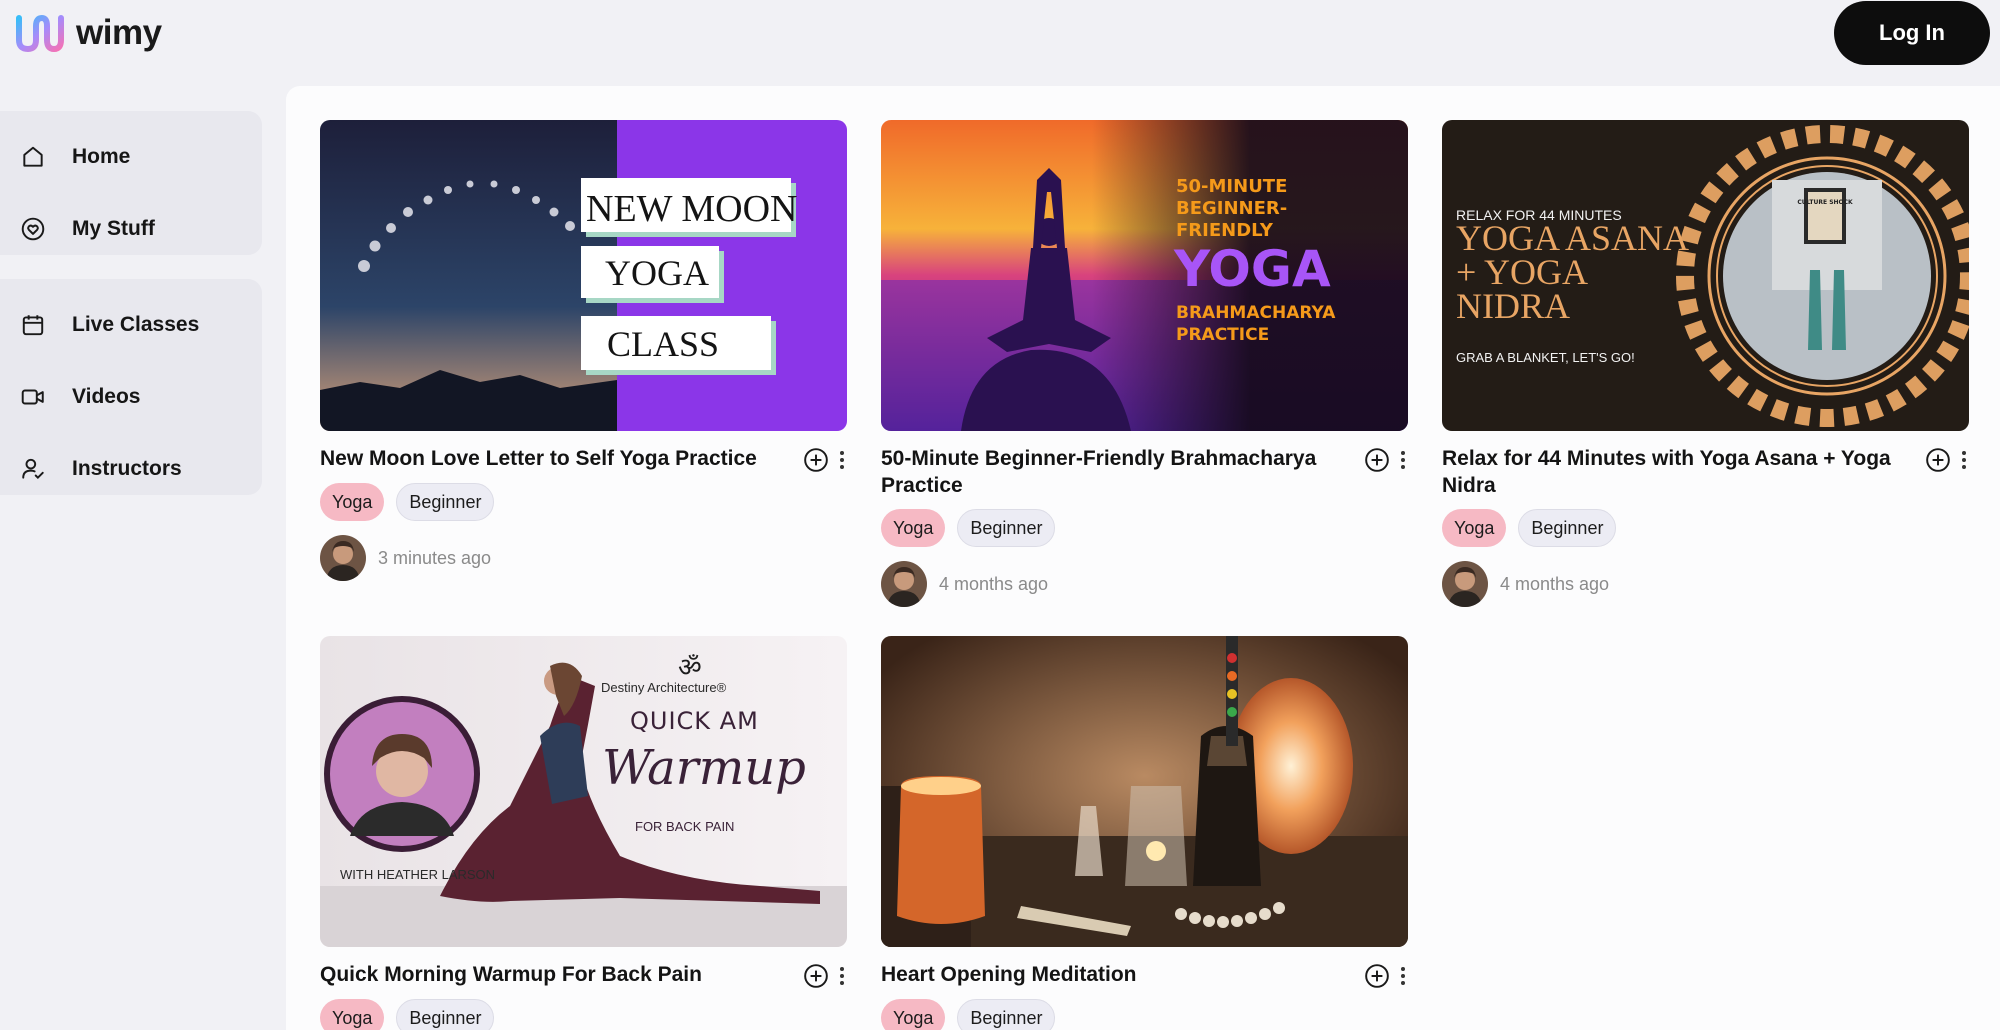 Image resolution: width=2000 pixels, height=1030 pixels. I want to click on video-thumbnail, so click(1144, 791).